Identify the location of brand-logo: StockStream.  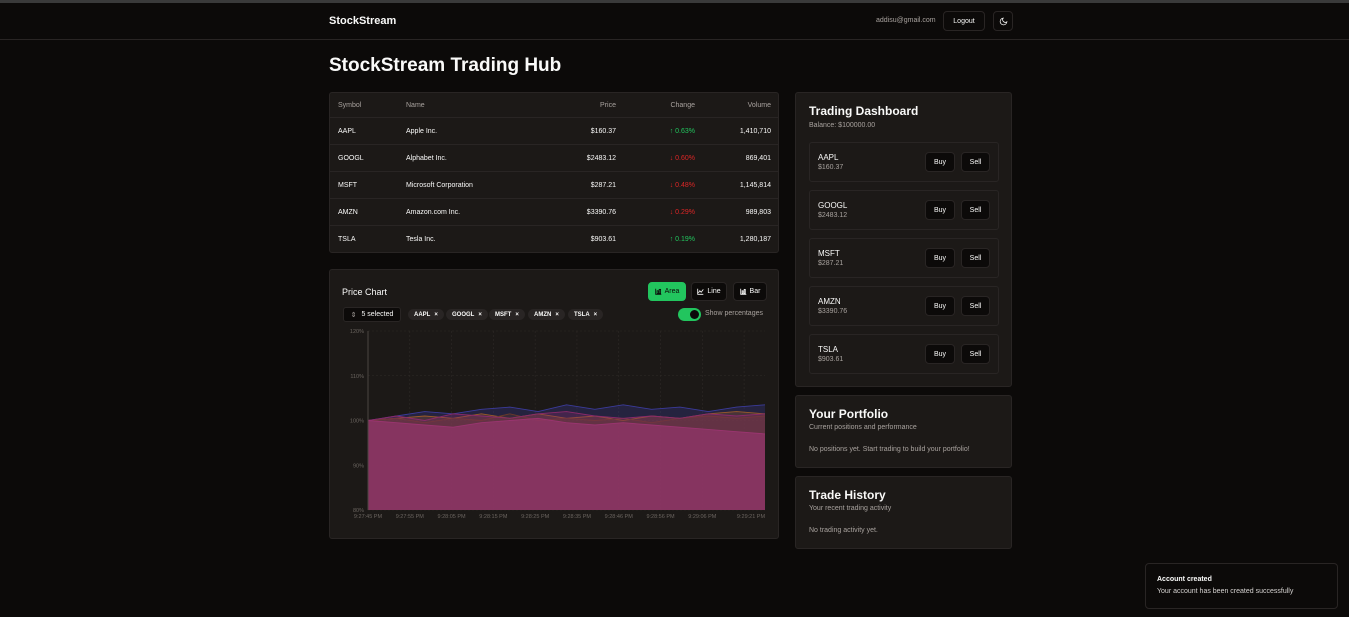
(362, 21).